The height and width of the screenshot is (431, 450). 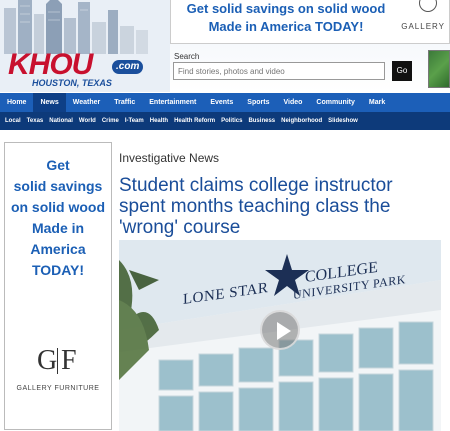 What do you see at coordinates (187, 56) in the screenshot?
I see `search-label: Search` at bounding box center [187, 56].